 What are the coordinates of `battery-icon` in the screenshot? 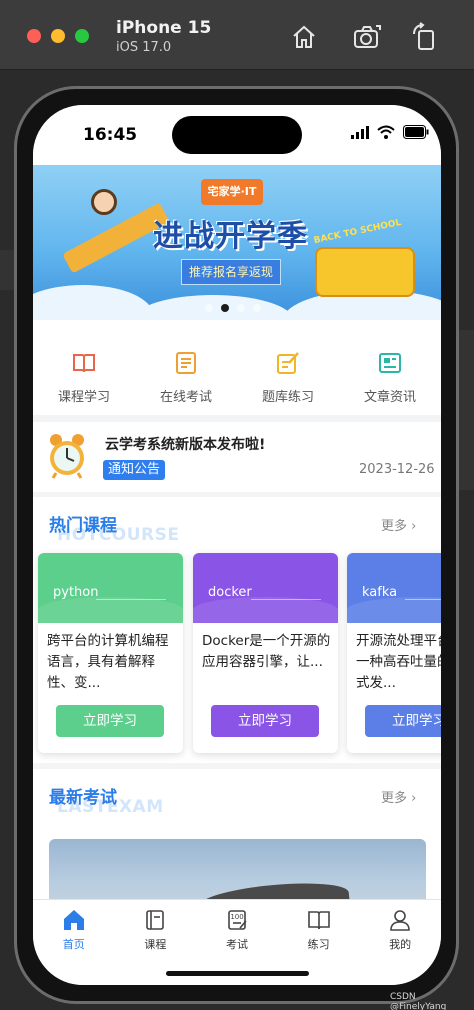 It's located at (416, 132).